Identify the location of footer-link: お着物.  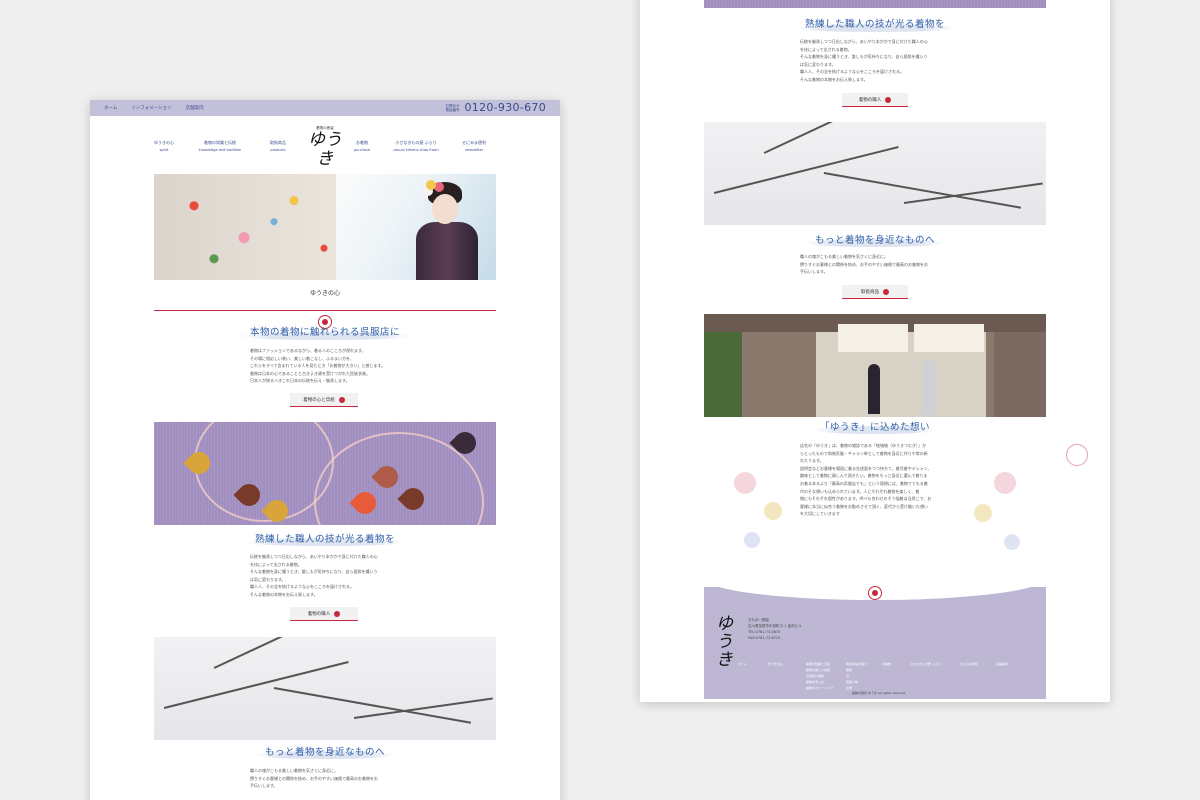
(886, 664).